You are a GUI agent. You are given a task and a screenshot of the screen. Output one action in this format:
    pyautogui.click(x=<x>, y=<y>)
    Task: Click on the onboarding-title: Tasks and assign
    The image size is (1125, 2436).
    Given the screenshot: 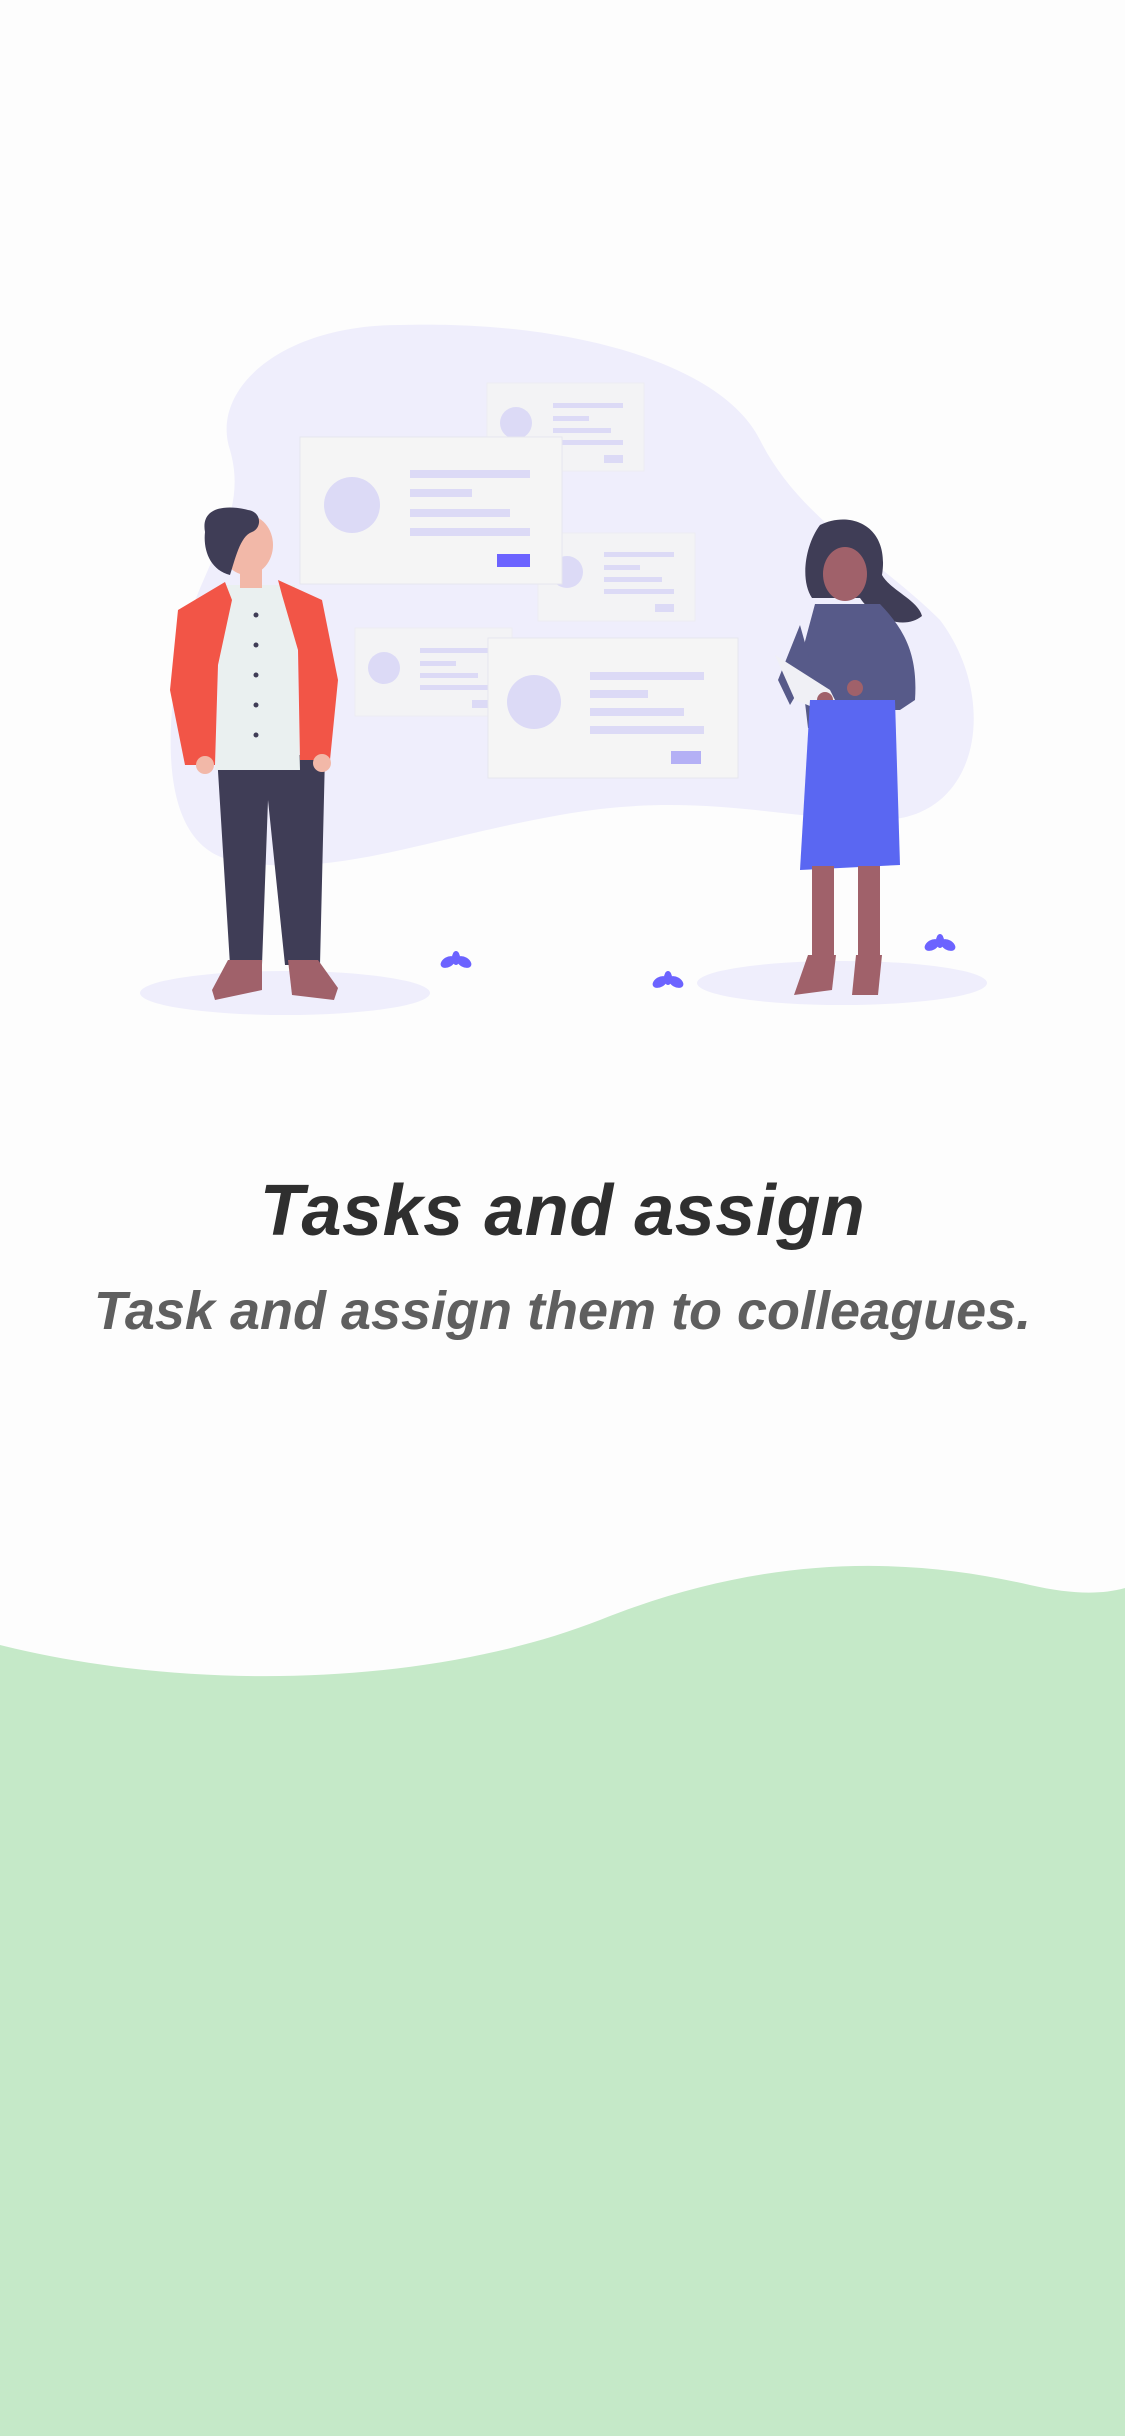 What is the action you would take?
    pyautogui.click(x=562, y=1211)
    